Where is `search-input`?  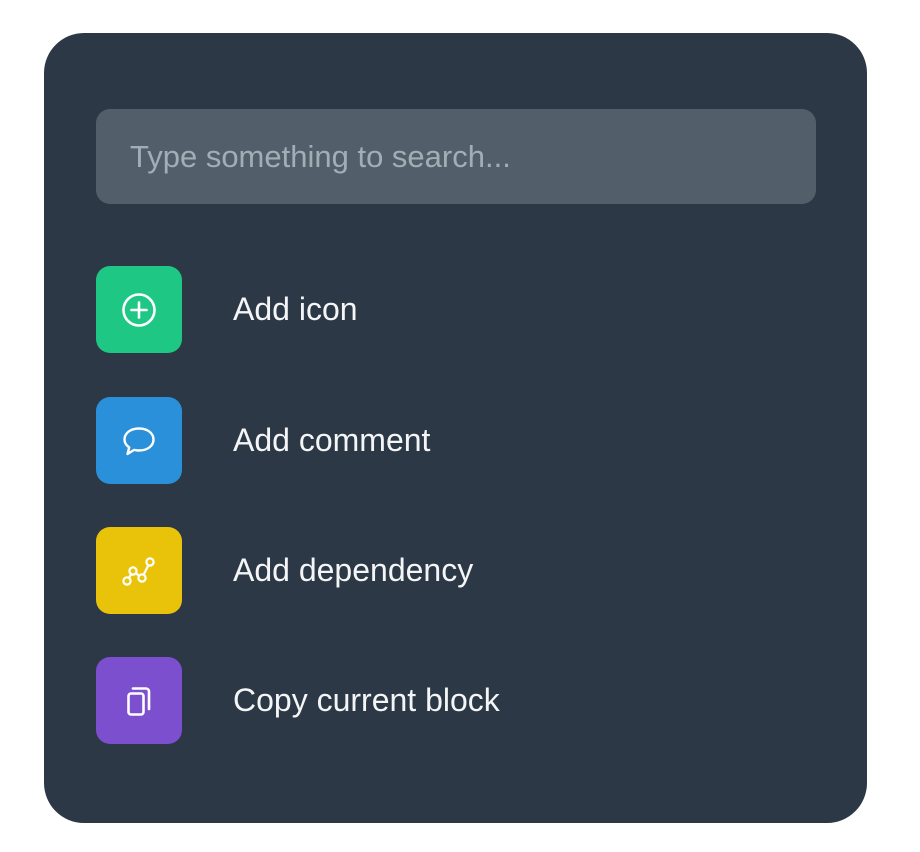
search-input is located at coordinates (473, 156).